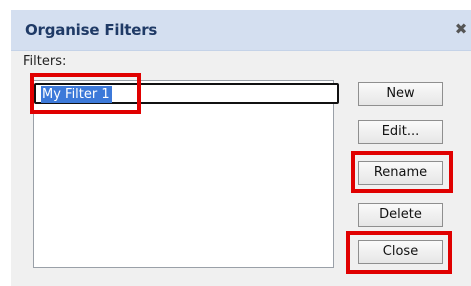 The height and width of the screenshot is (286, 471). What do you see at coordinates (85, 93) in the screenshot?
I see `highlight-filter-name` at bounding box center [85, 93].